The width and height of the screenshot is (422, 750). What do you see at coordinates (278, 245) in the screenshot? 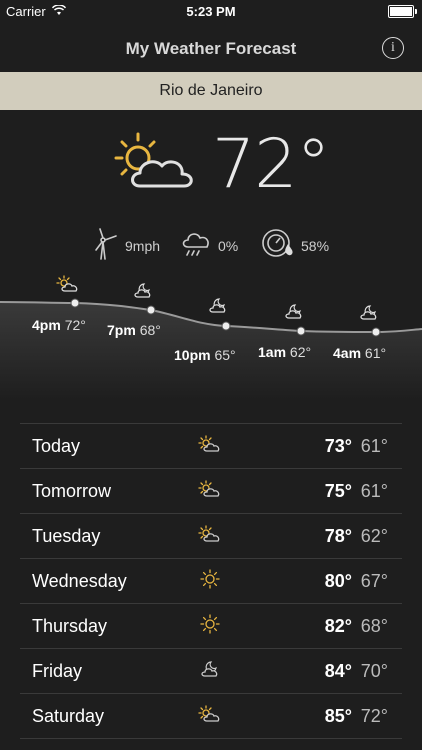
I see `humidity-gauge-icon` at bounding box center [278, 245].